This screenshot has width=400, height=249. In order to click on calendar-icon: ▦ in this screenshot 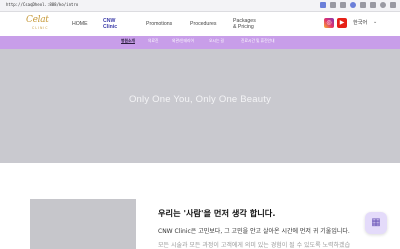, I will do `click(376, 222)`.